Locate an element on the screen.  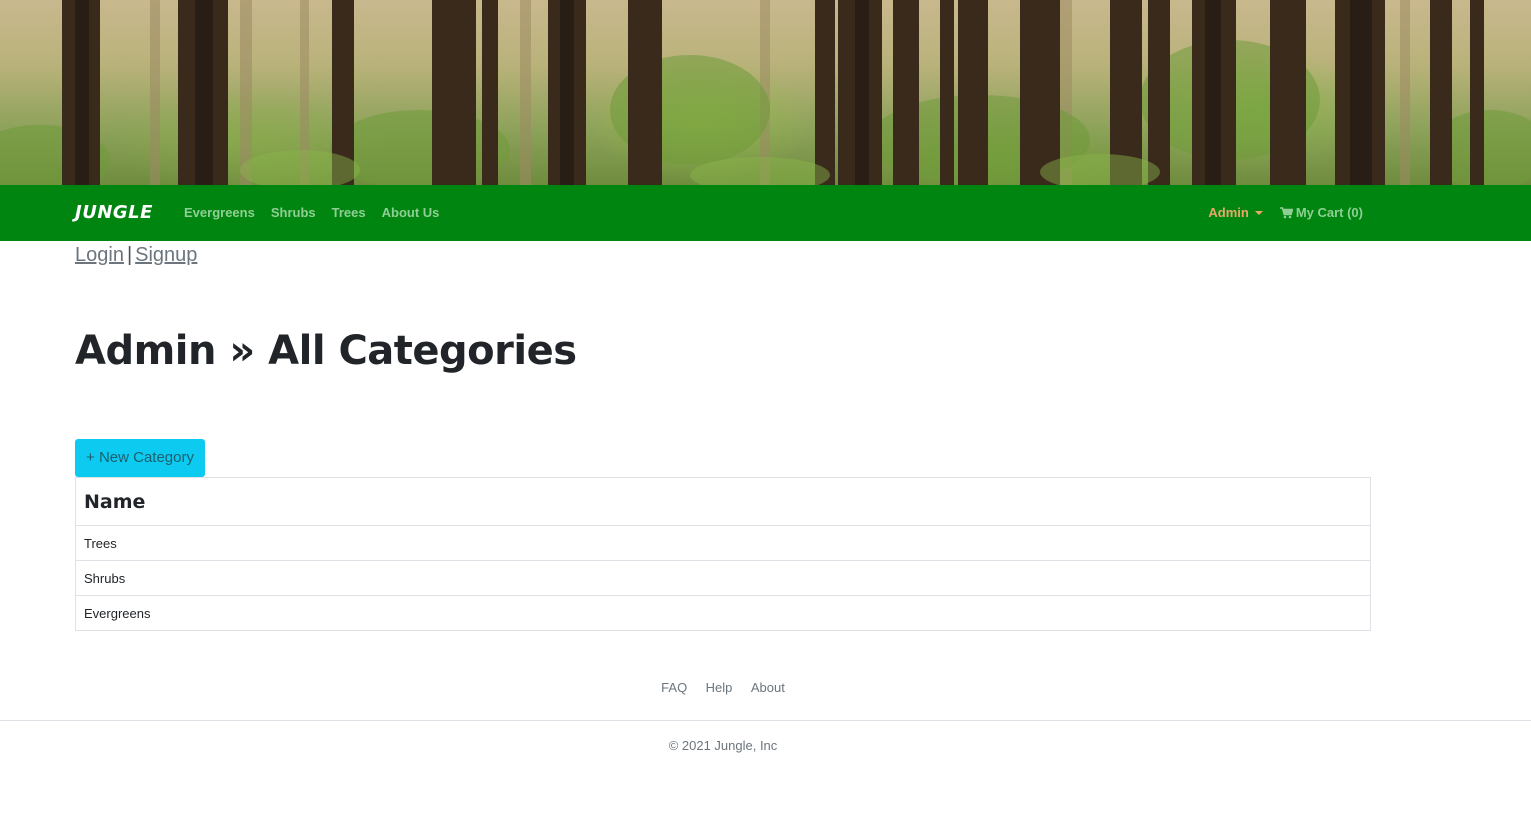
shopping-cart-icon is located at coordinates (1286, 212).